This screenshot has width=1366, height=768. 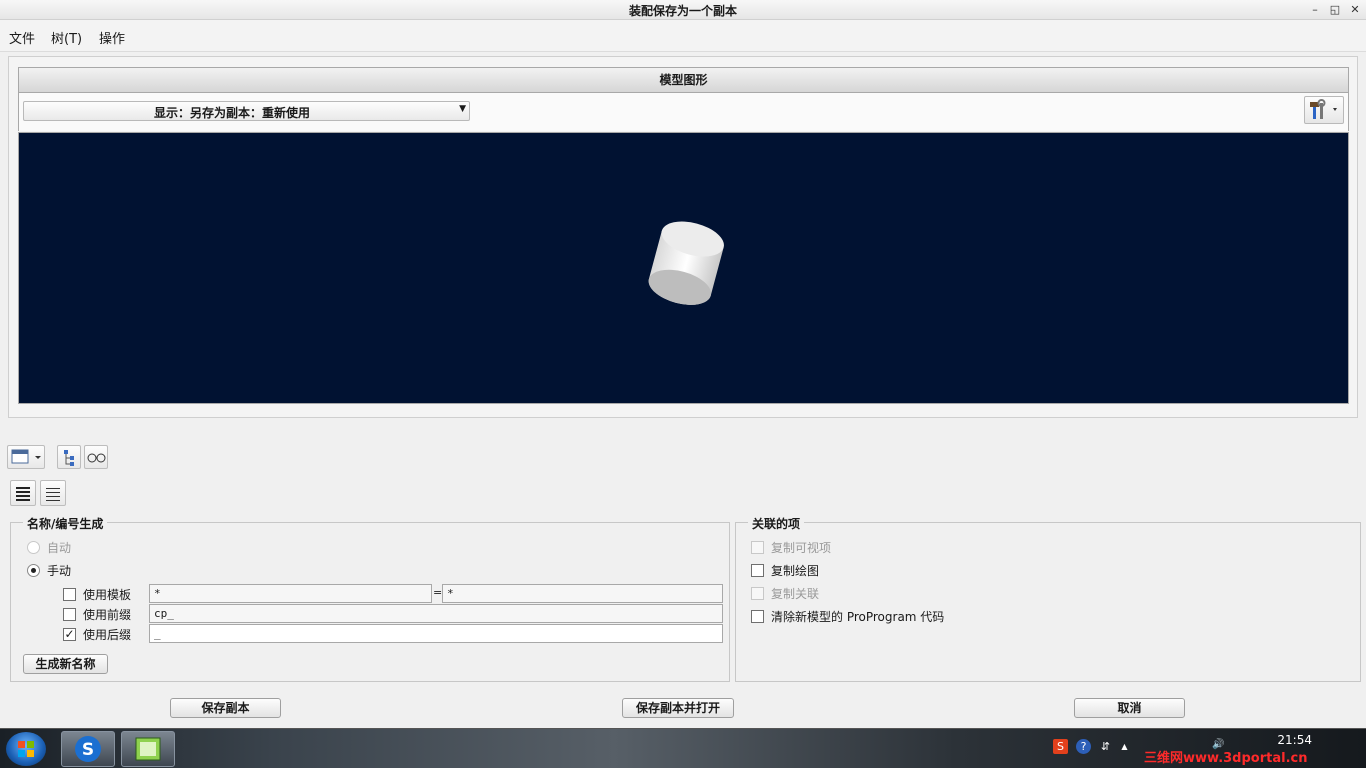 What do you see at coordinates (1294, 740) in the screenshot?
I see `taskbar-clock: 21:54` at bounding box center [1294, 740].